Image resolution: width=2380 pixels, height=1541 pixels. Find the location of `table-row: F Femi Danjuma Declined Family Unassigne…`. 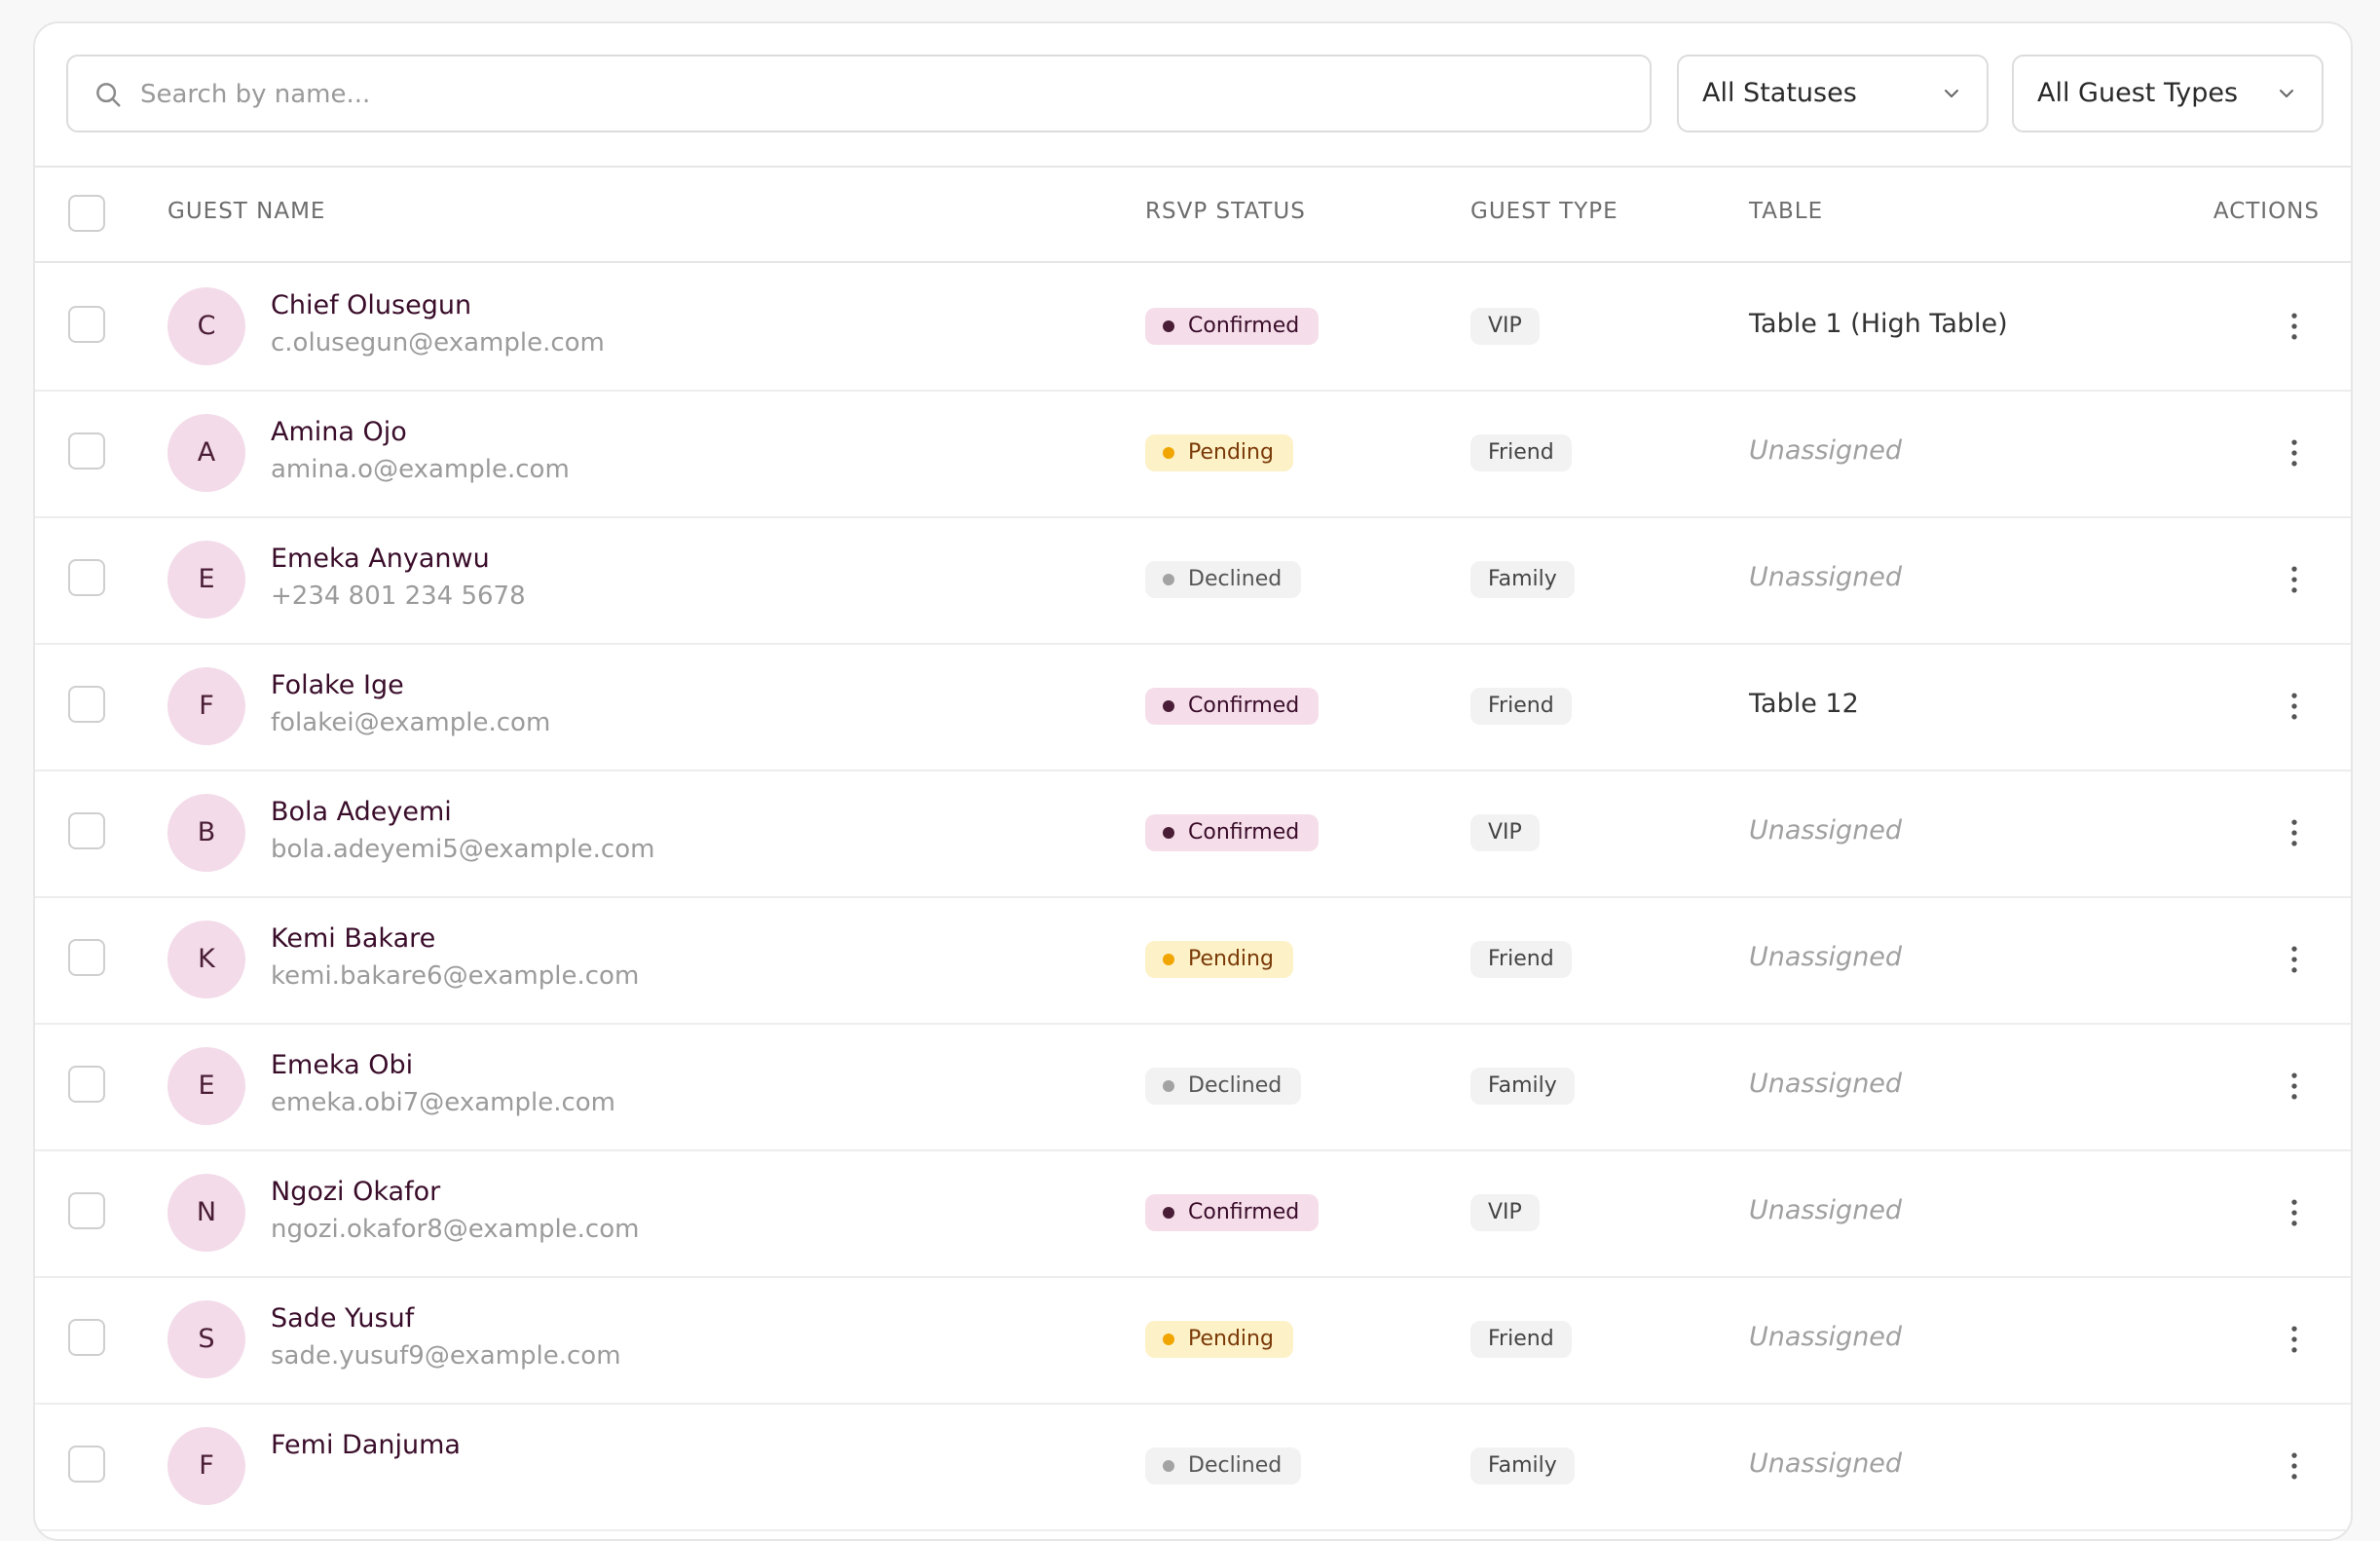

table-row: F Femi Danjuma Declined Family Unassigne… is located at coordinates (1193, 1467).